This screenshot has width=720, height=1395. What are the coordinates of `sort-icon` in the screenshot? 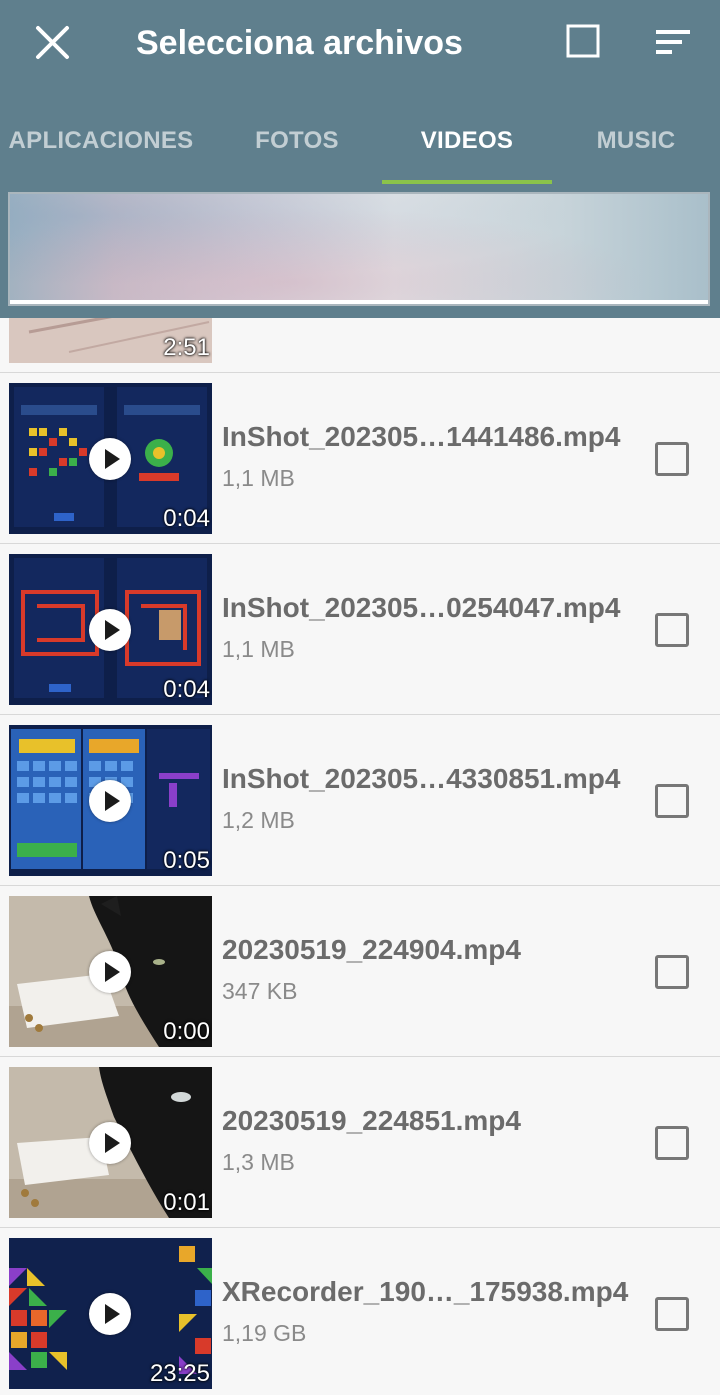 It's located at (673, 42).